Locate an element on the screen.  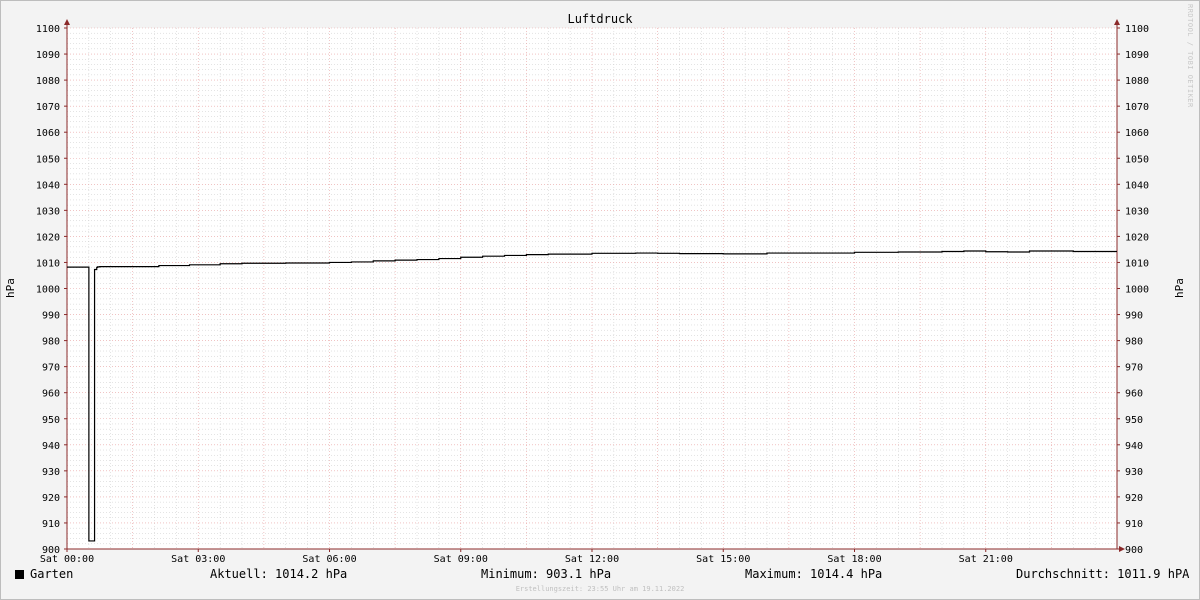
y-tick-label-left: 1070 is located at coordinates (48, 107).